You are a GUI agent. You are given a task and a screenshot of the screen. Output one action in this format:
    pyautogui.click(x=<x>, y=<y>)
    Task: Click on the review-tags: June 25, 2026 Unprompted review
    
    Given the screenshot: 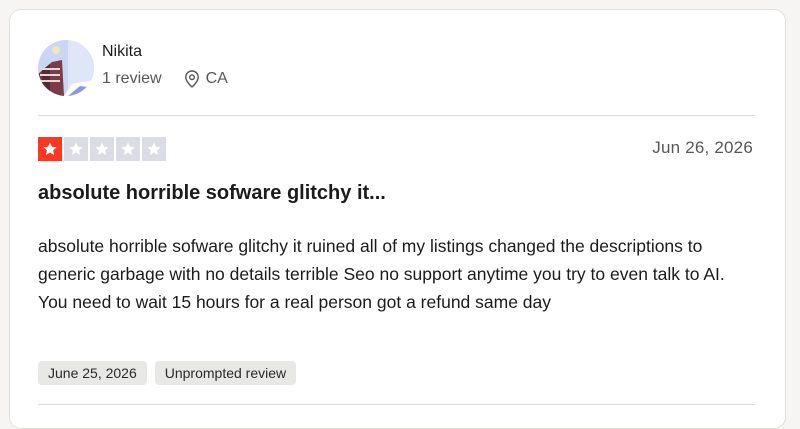 What is the action you would take?
    pyautogui.click(x=167, y=373)
    